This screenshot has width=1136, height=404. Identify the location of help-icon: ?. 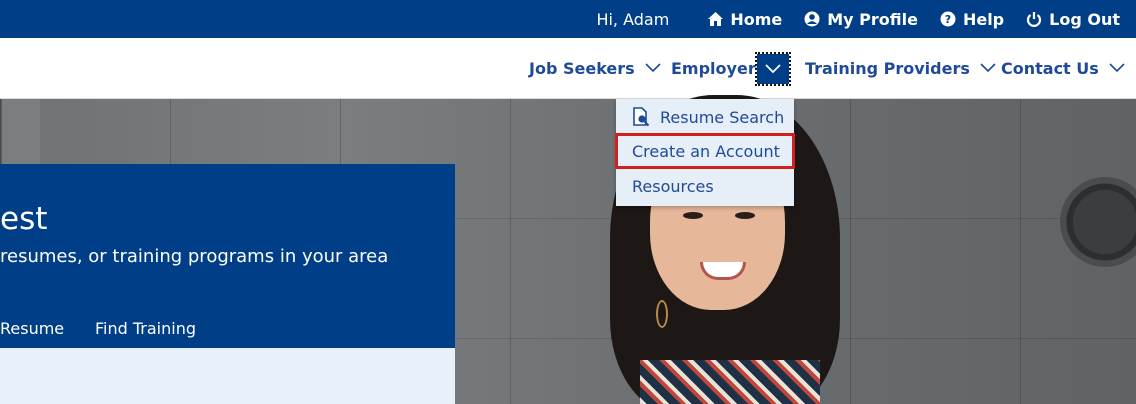
(948, 19).